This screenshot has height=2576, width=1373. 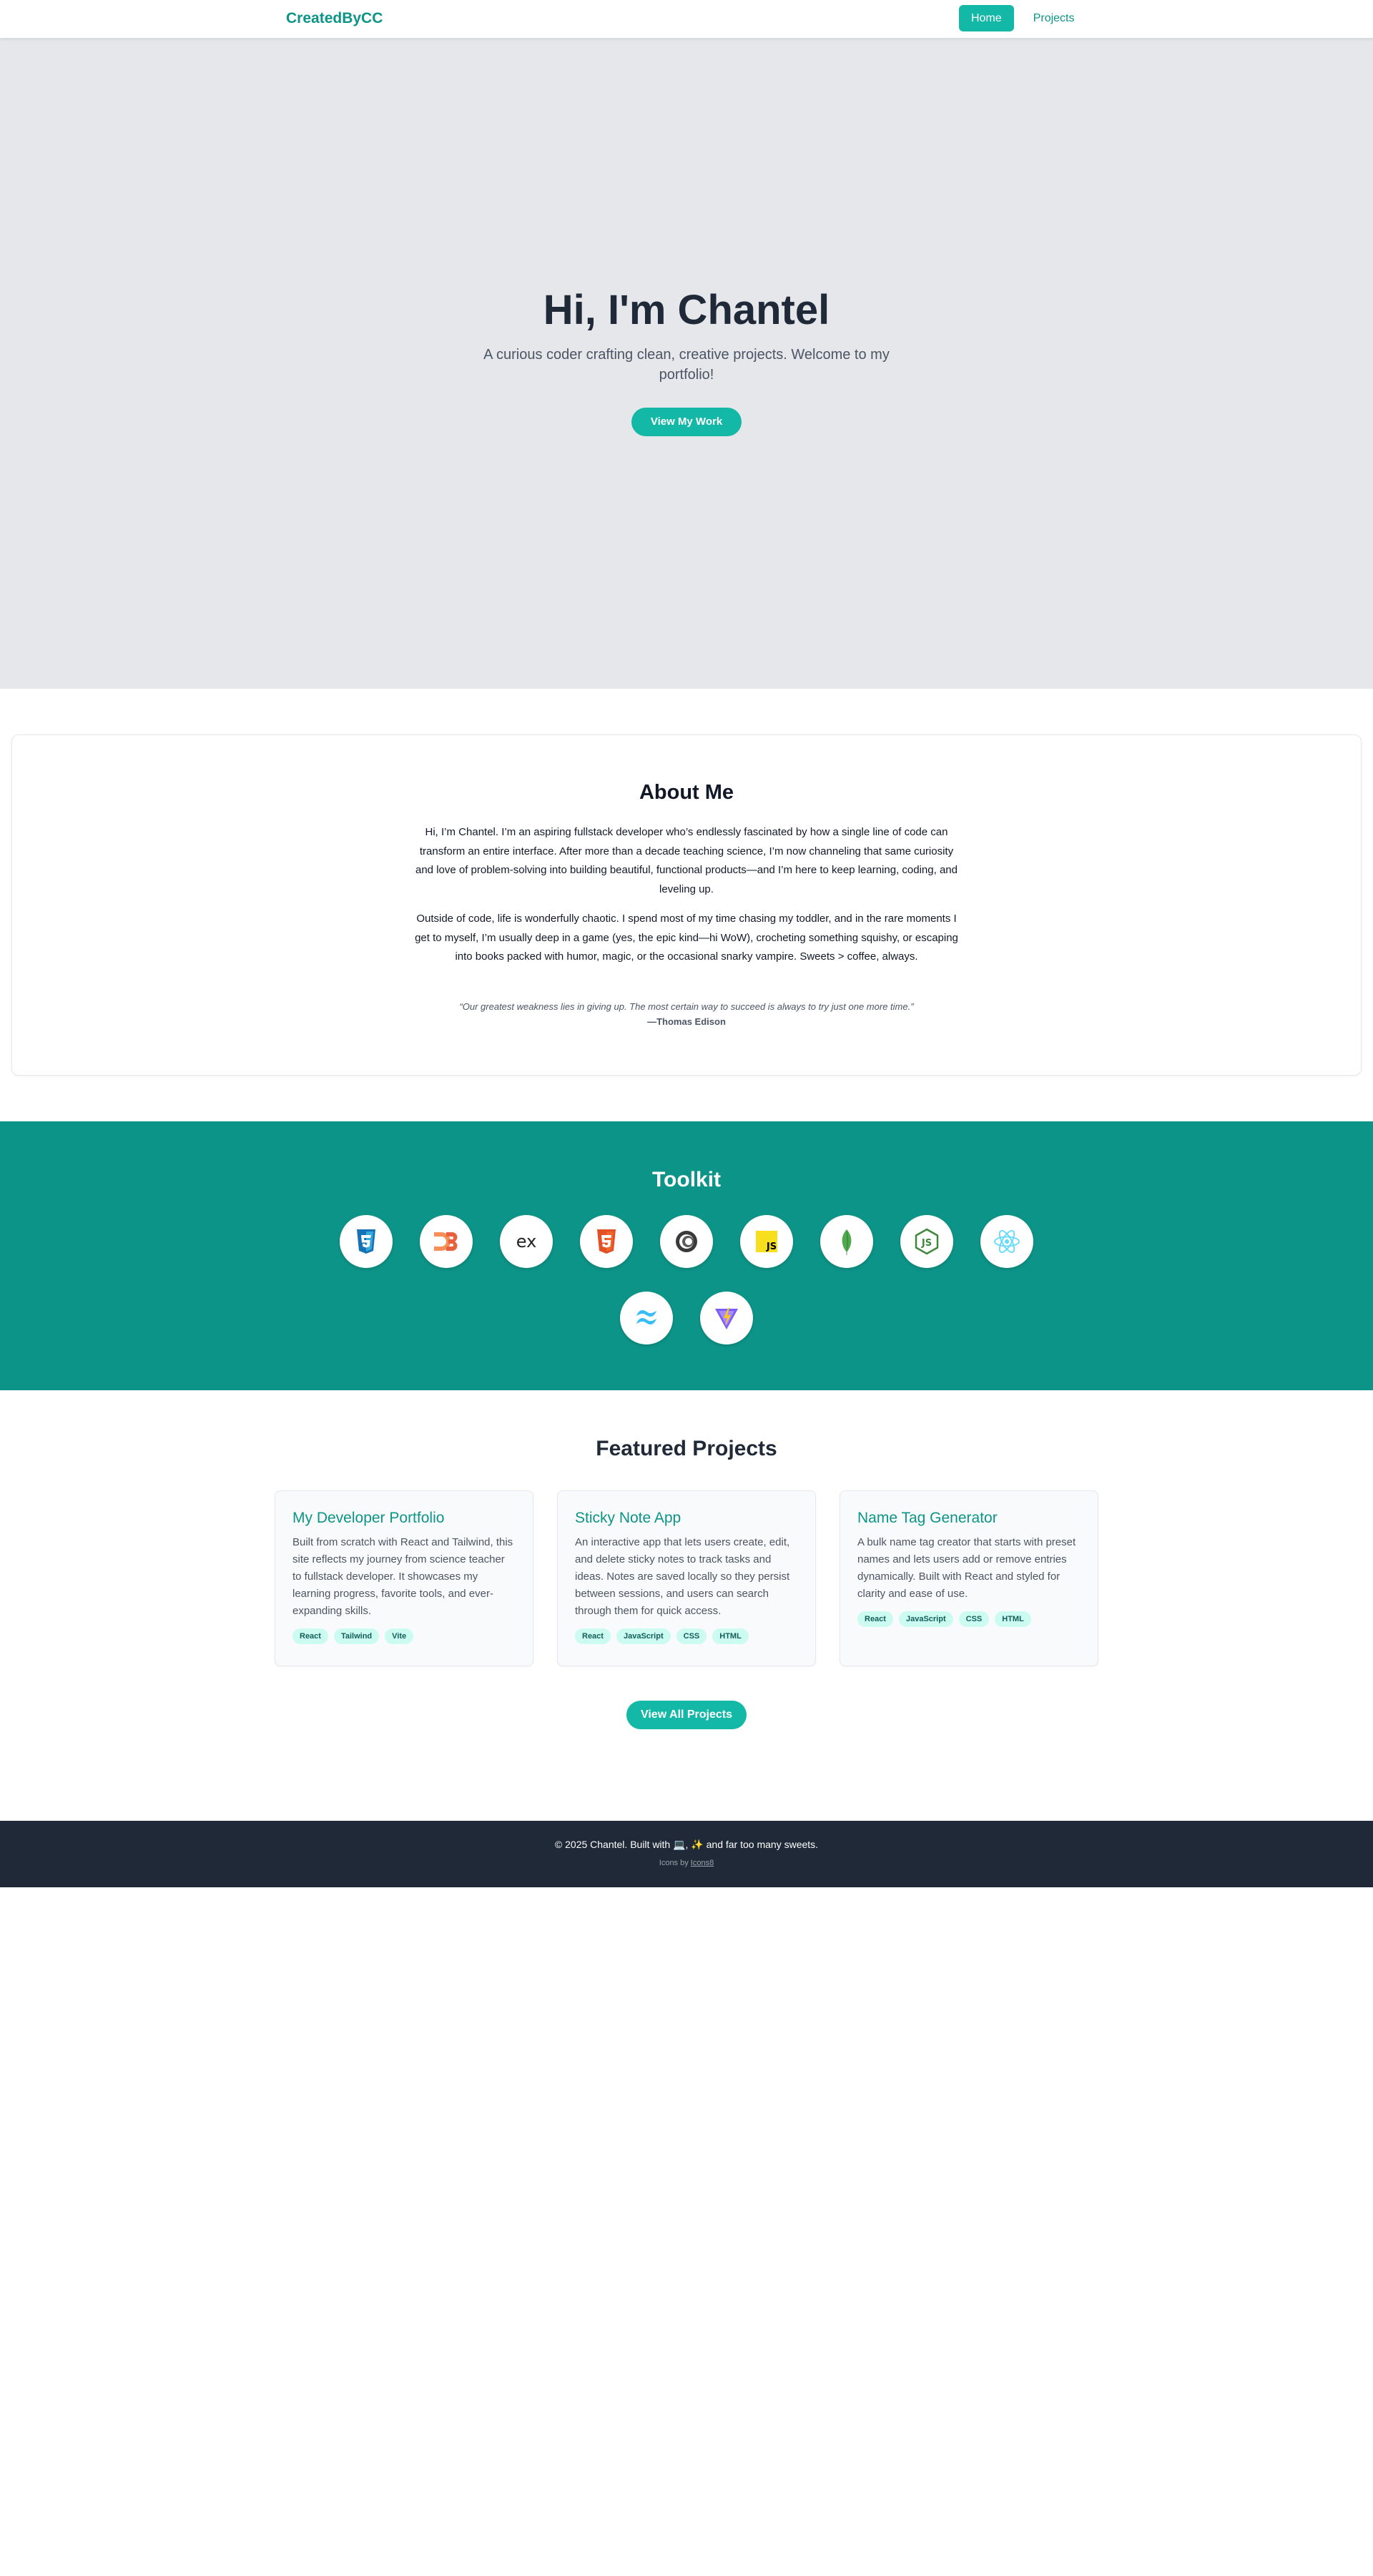 What do you see at coordinates (686, 19) in the screenshot?
I see `top-nav: CreatedByCC Home Projects` at bounding box center [686, 19].